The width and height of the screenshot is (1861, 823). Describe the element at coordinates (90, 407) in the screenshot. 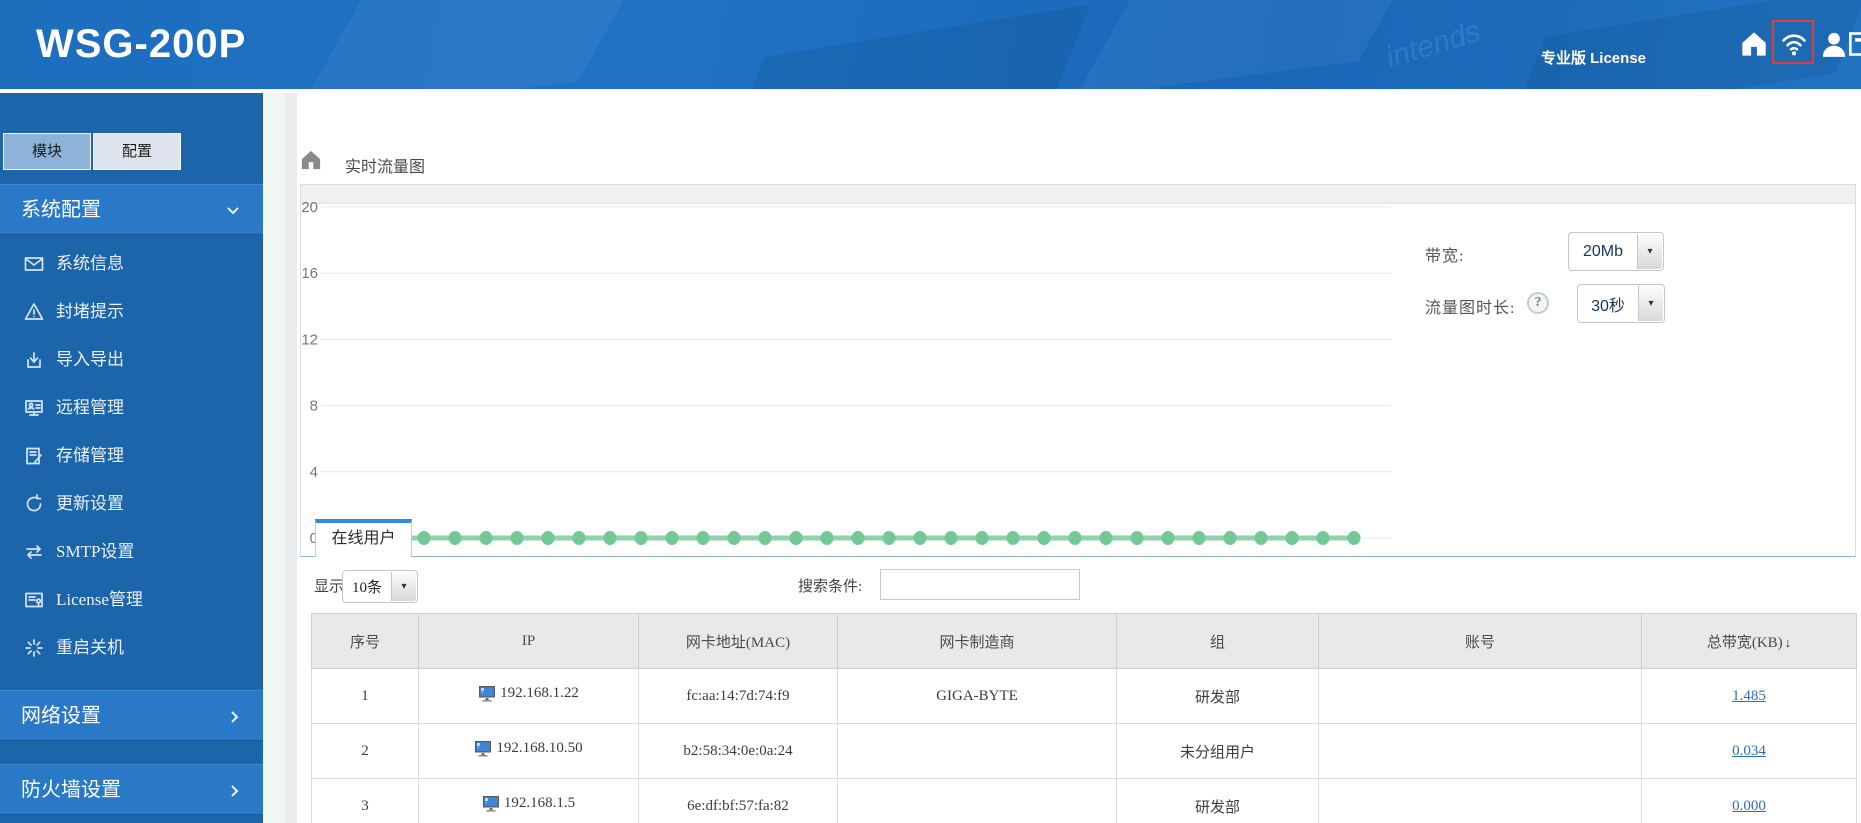

I see `sidebar-item-label: 远程管理` at that location.